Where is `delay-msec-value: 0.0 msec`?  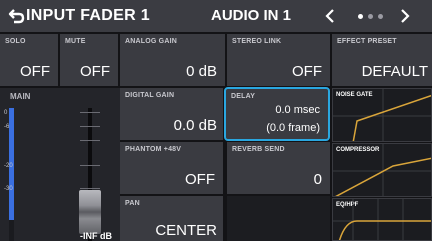
delay-msec-value: 0.0 msec is located at coordinates (297, 110).